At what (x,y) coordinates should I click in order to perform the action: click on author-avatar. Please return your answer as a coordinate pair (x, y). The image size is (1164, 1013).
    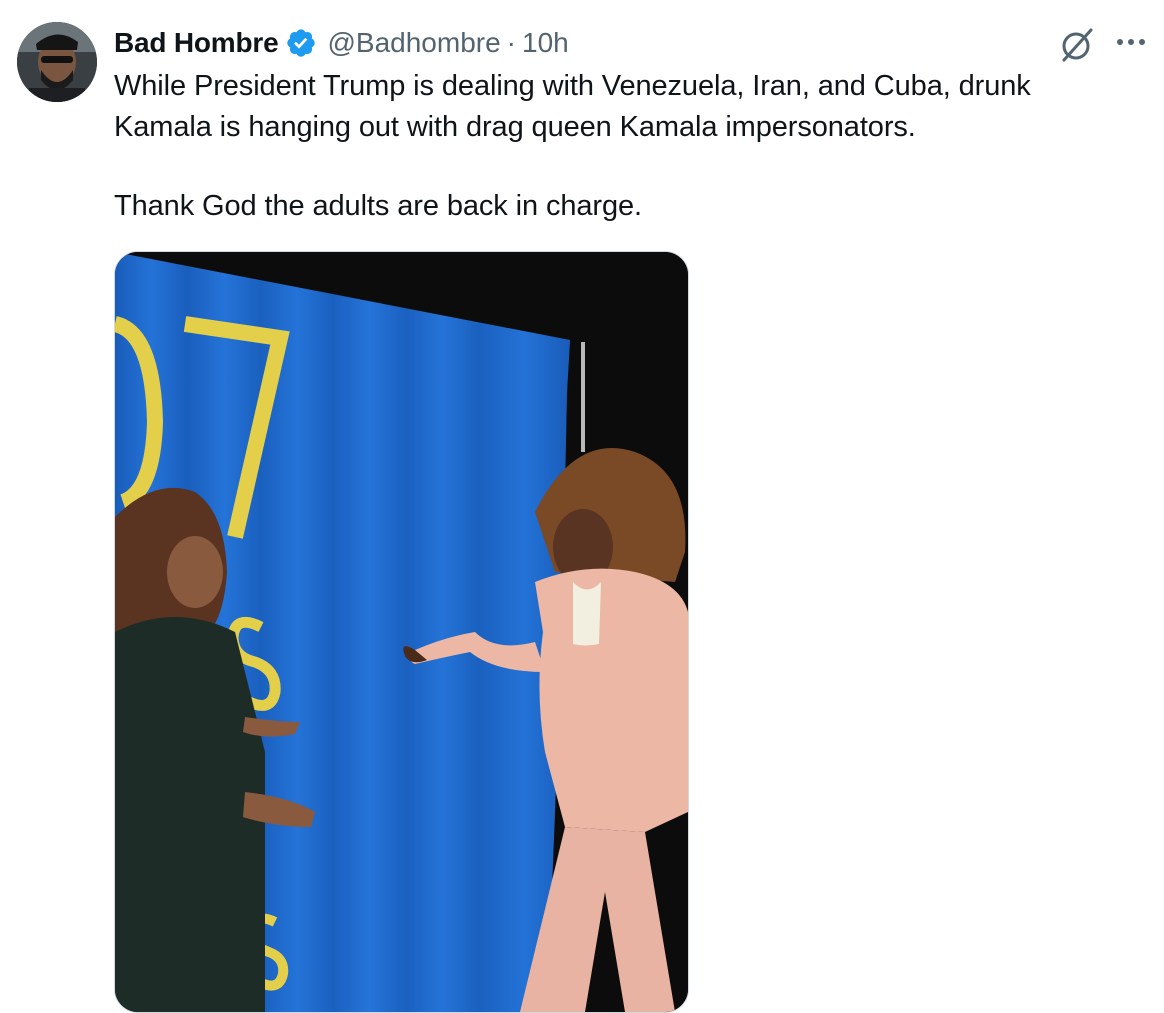
    Looking at the image, I should click on (57, 62).